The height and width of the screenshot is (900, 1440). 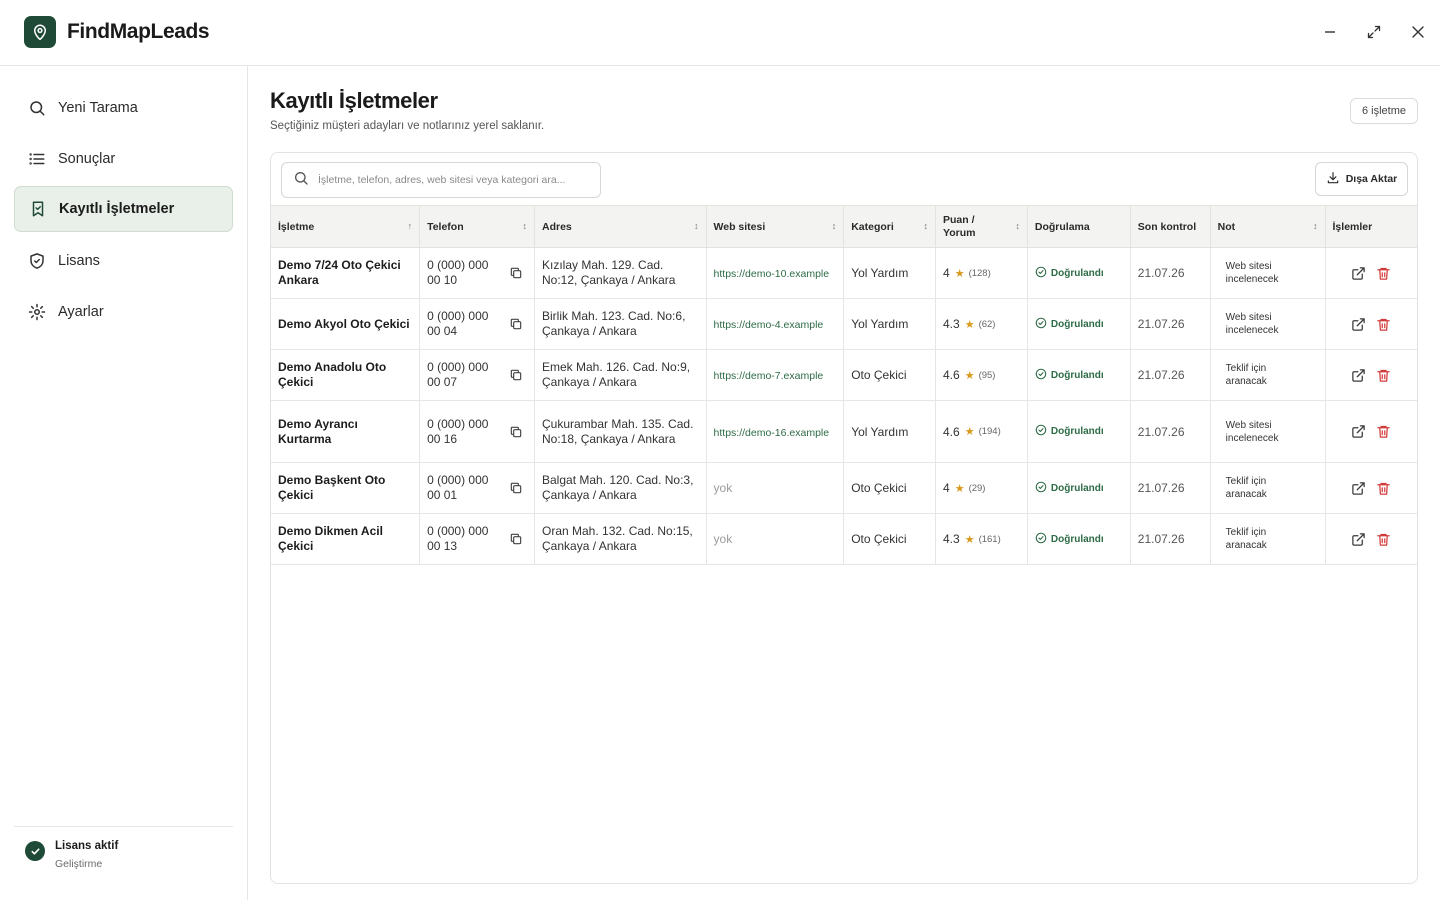 I want to click on cell-name: Demo Anadolu Oto Çekici, so click(x=346, y=375).